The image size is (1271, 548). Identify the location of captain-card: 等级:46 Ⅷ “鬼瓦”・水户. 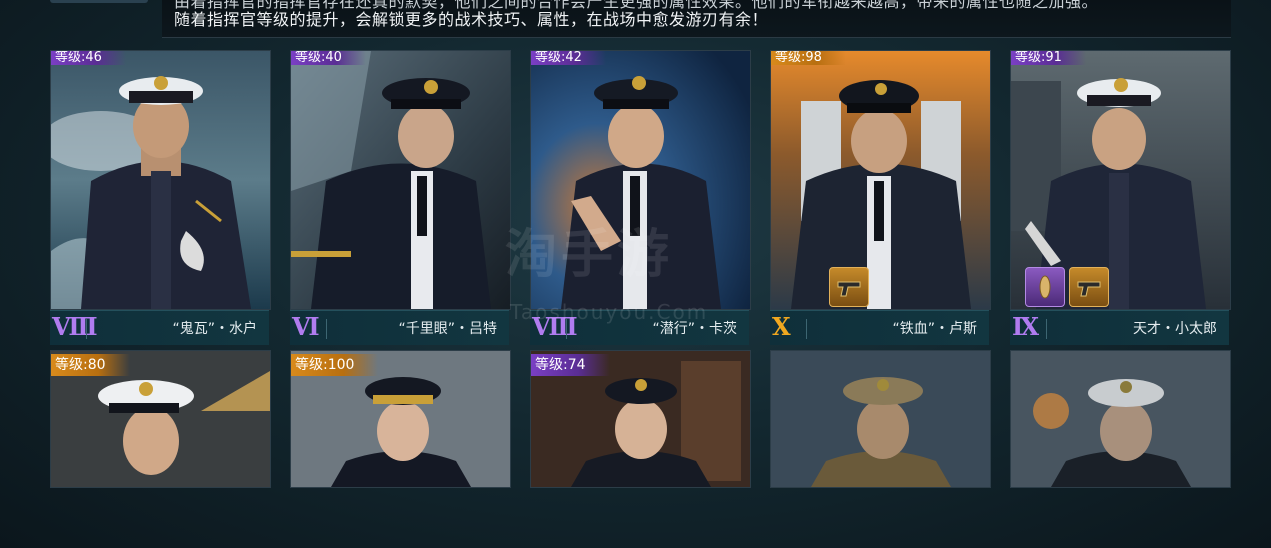
(160, 198).